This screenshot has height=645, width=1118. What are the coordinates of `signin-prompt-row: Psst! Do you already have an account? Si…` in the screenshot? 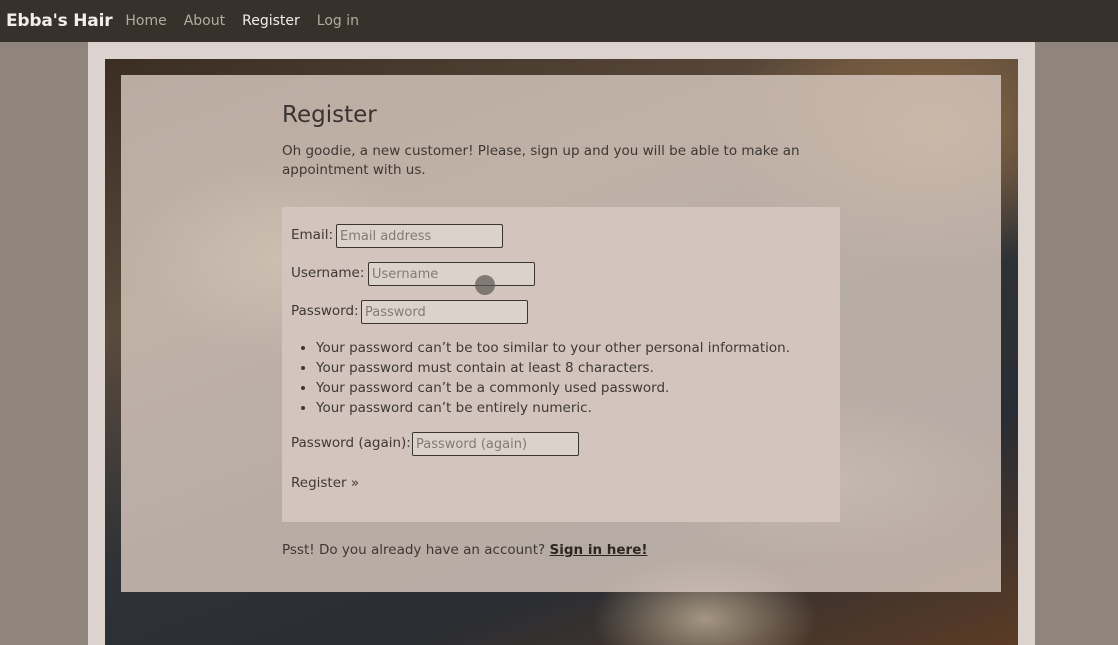 It's located at (465, 550).